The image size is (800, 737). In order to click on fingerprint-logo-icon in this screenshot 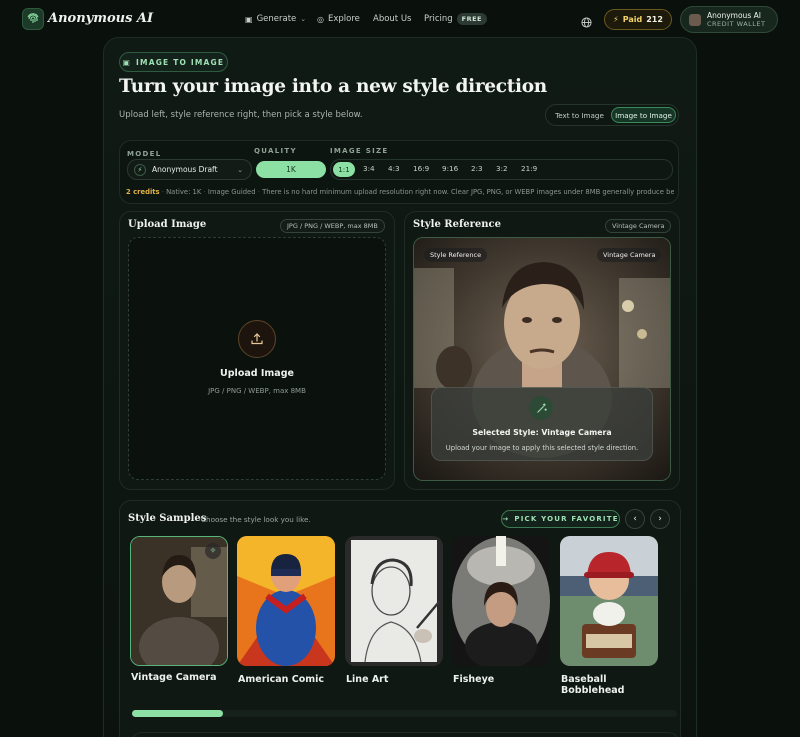, I will do `click(33, 19)`.